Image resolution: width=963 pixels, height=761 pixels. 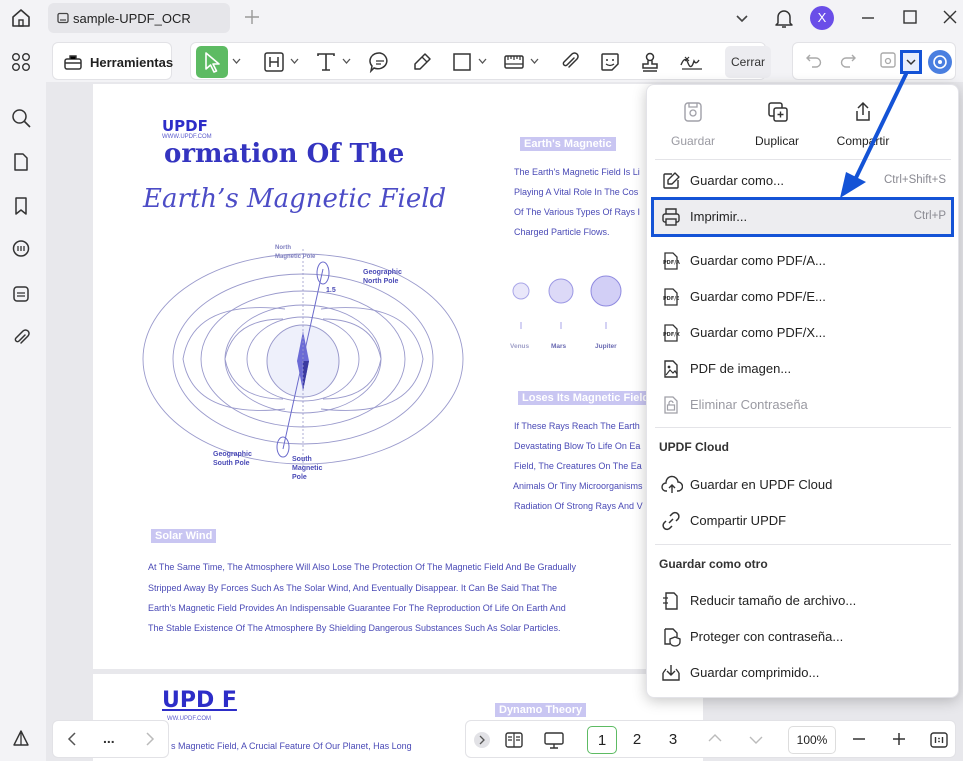 What do you see at coordinates (326, 62) in the screenshot?
I see `text-tool-icon` at bounding box center [326, 62].